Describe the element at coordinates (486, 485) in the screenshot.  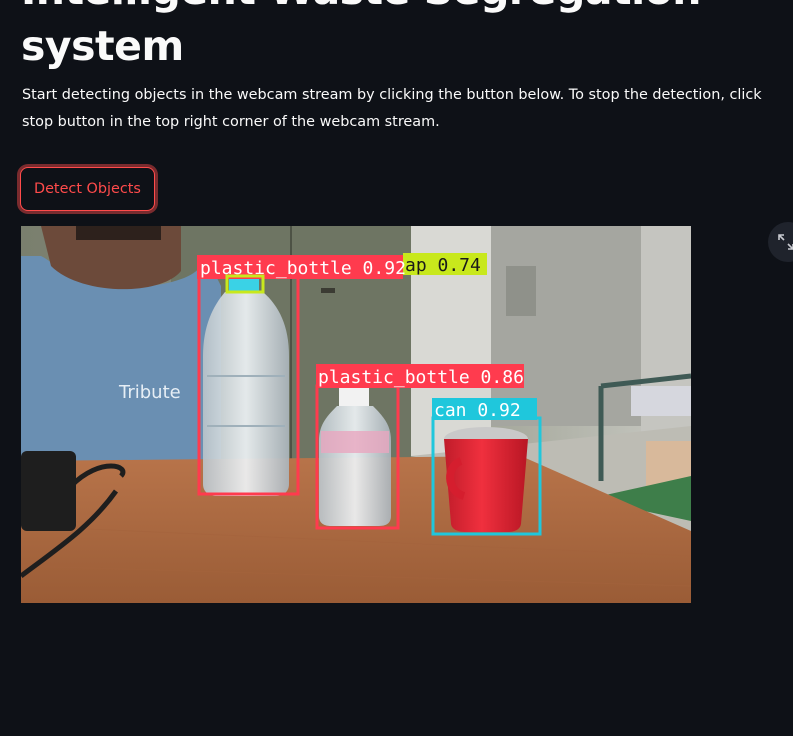
I see `mug` at that location.